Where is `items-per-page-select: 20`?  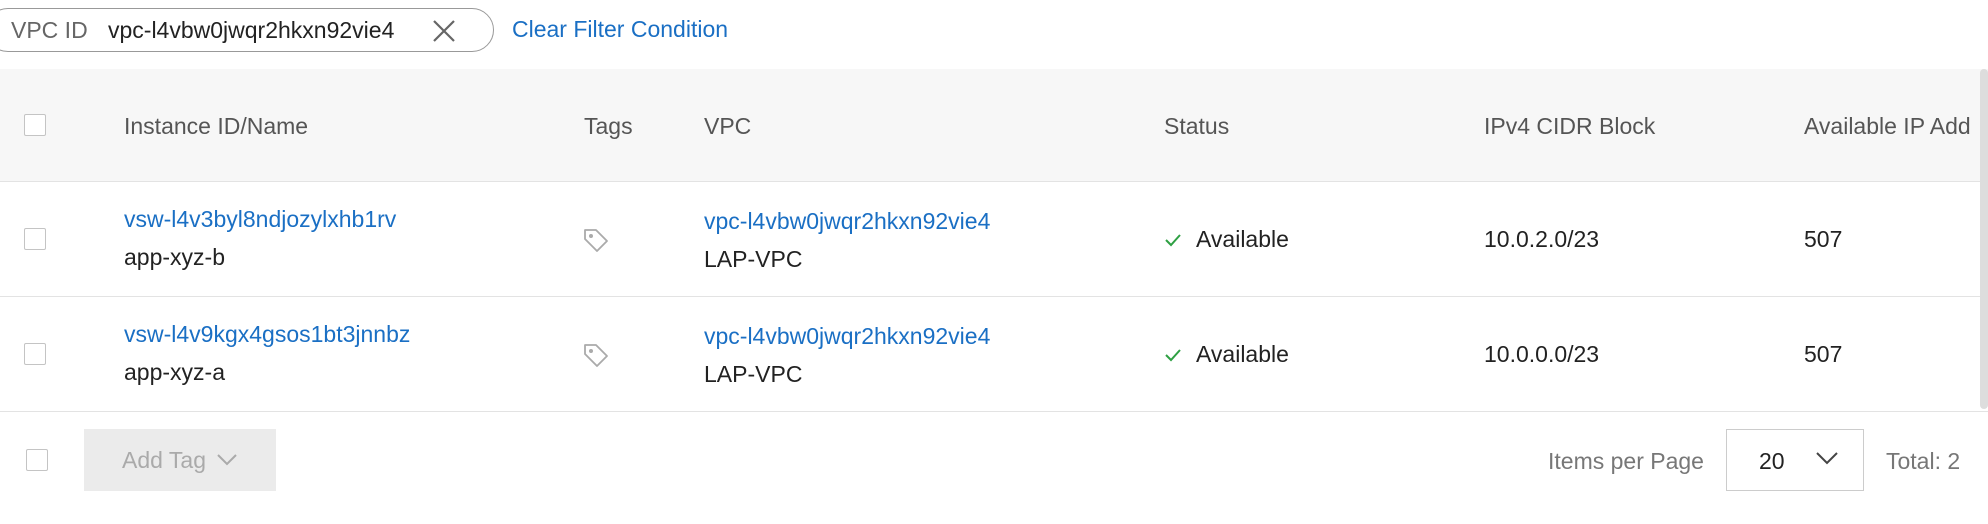
items-per-page-select: 20 is located at coordinates (1795, 460).